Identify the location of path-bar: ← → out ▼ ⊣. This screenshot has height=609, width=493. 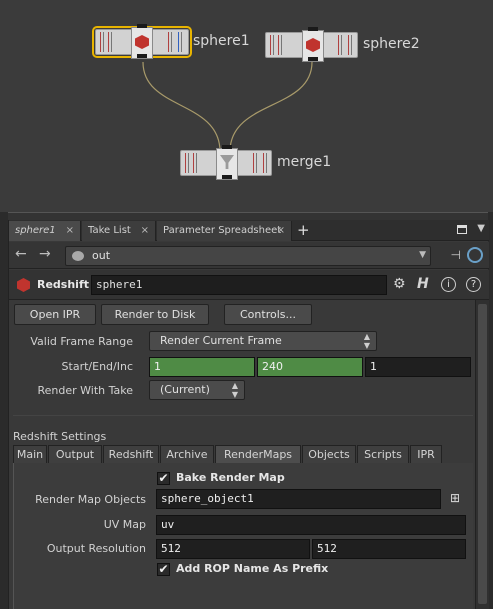
(249, 255).